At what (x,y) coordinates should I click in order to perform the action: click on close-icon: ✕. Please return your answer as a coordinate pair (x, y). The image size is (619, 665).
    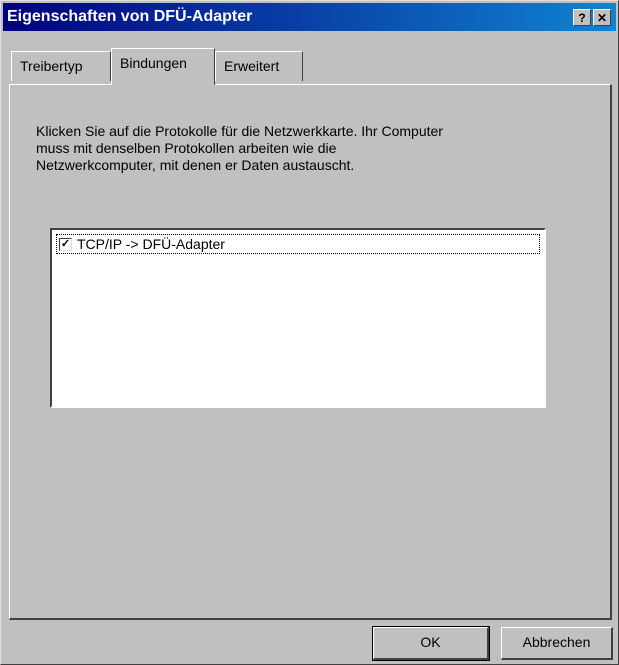
    Looking at the image, I should click on (602, 17).